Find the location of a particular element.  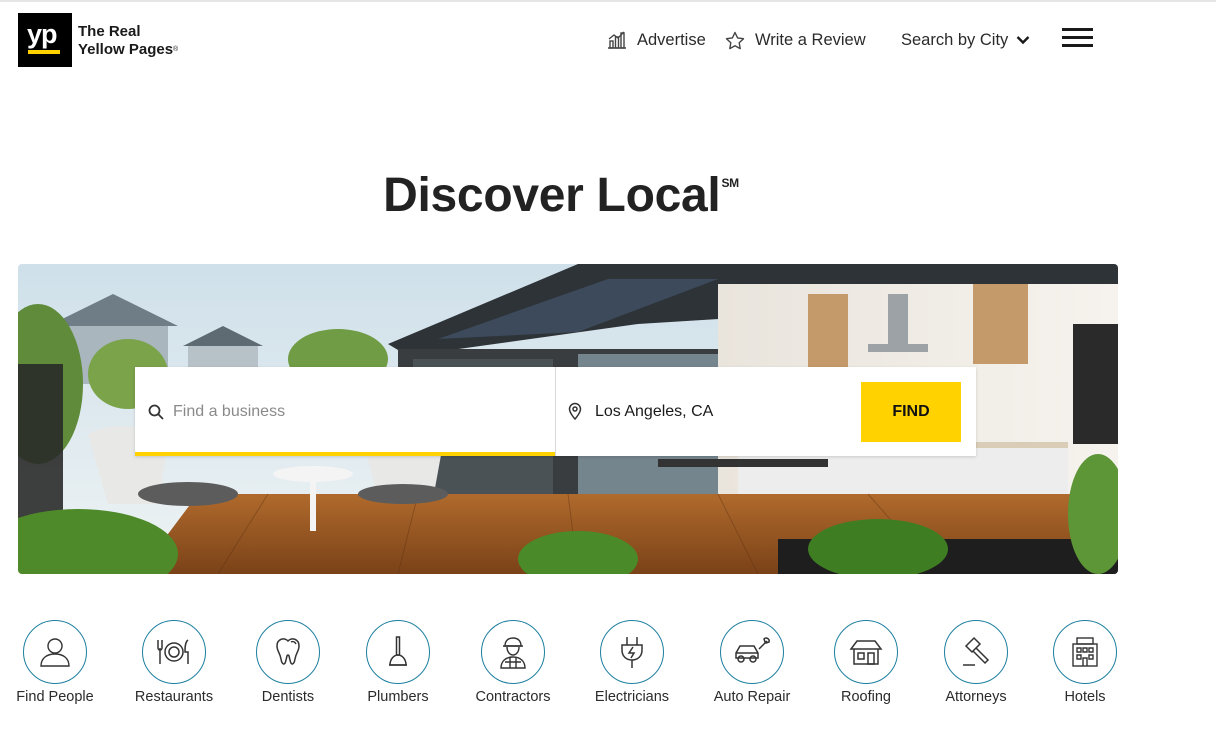

yp-logo: yp is located at coordinates (45, 40).